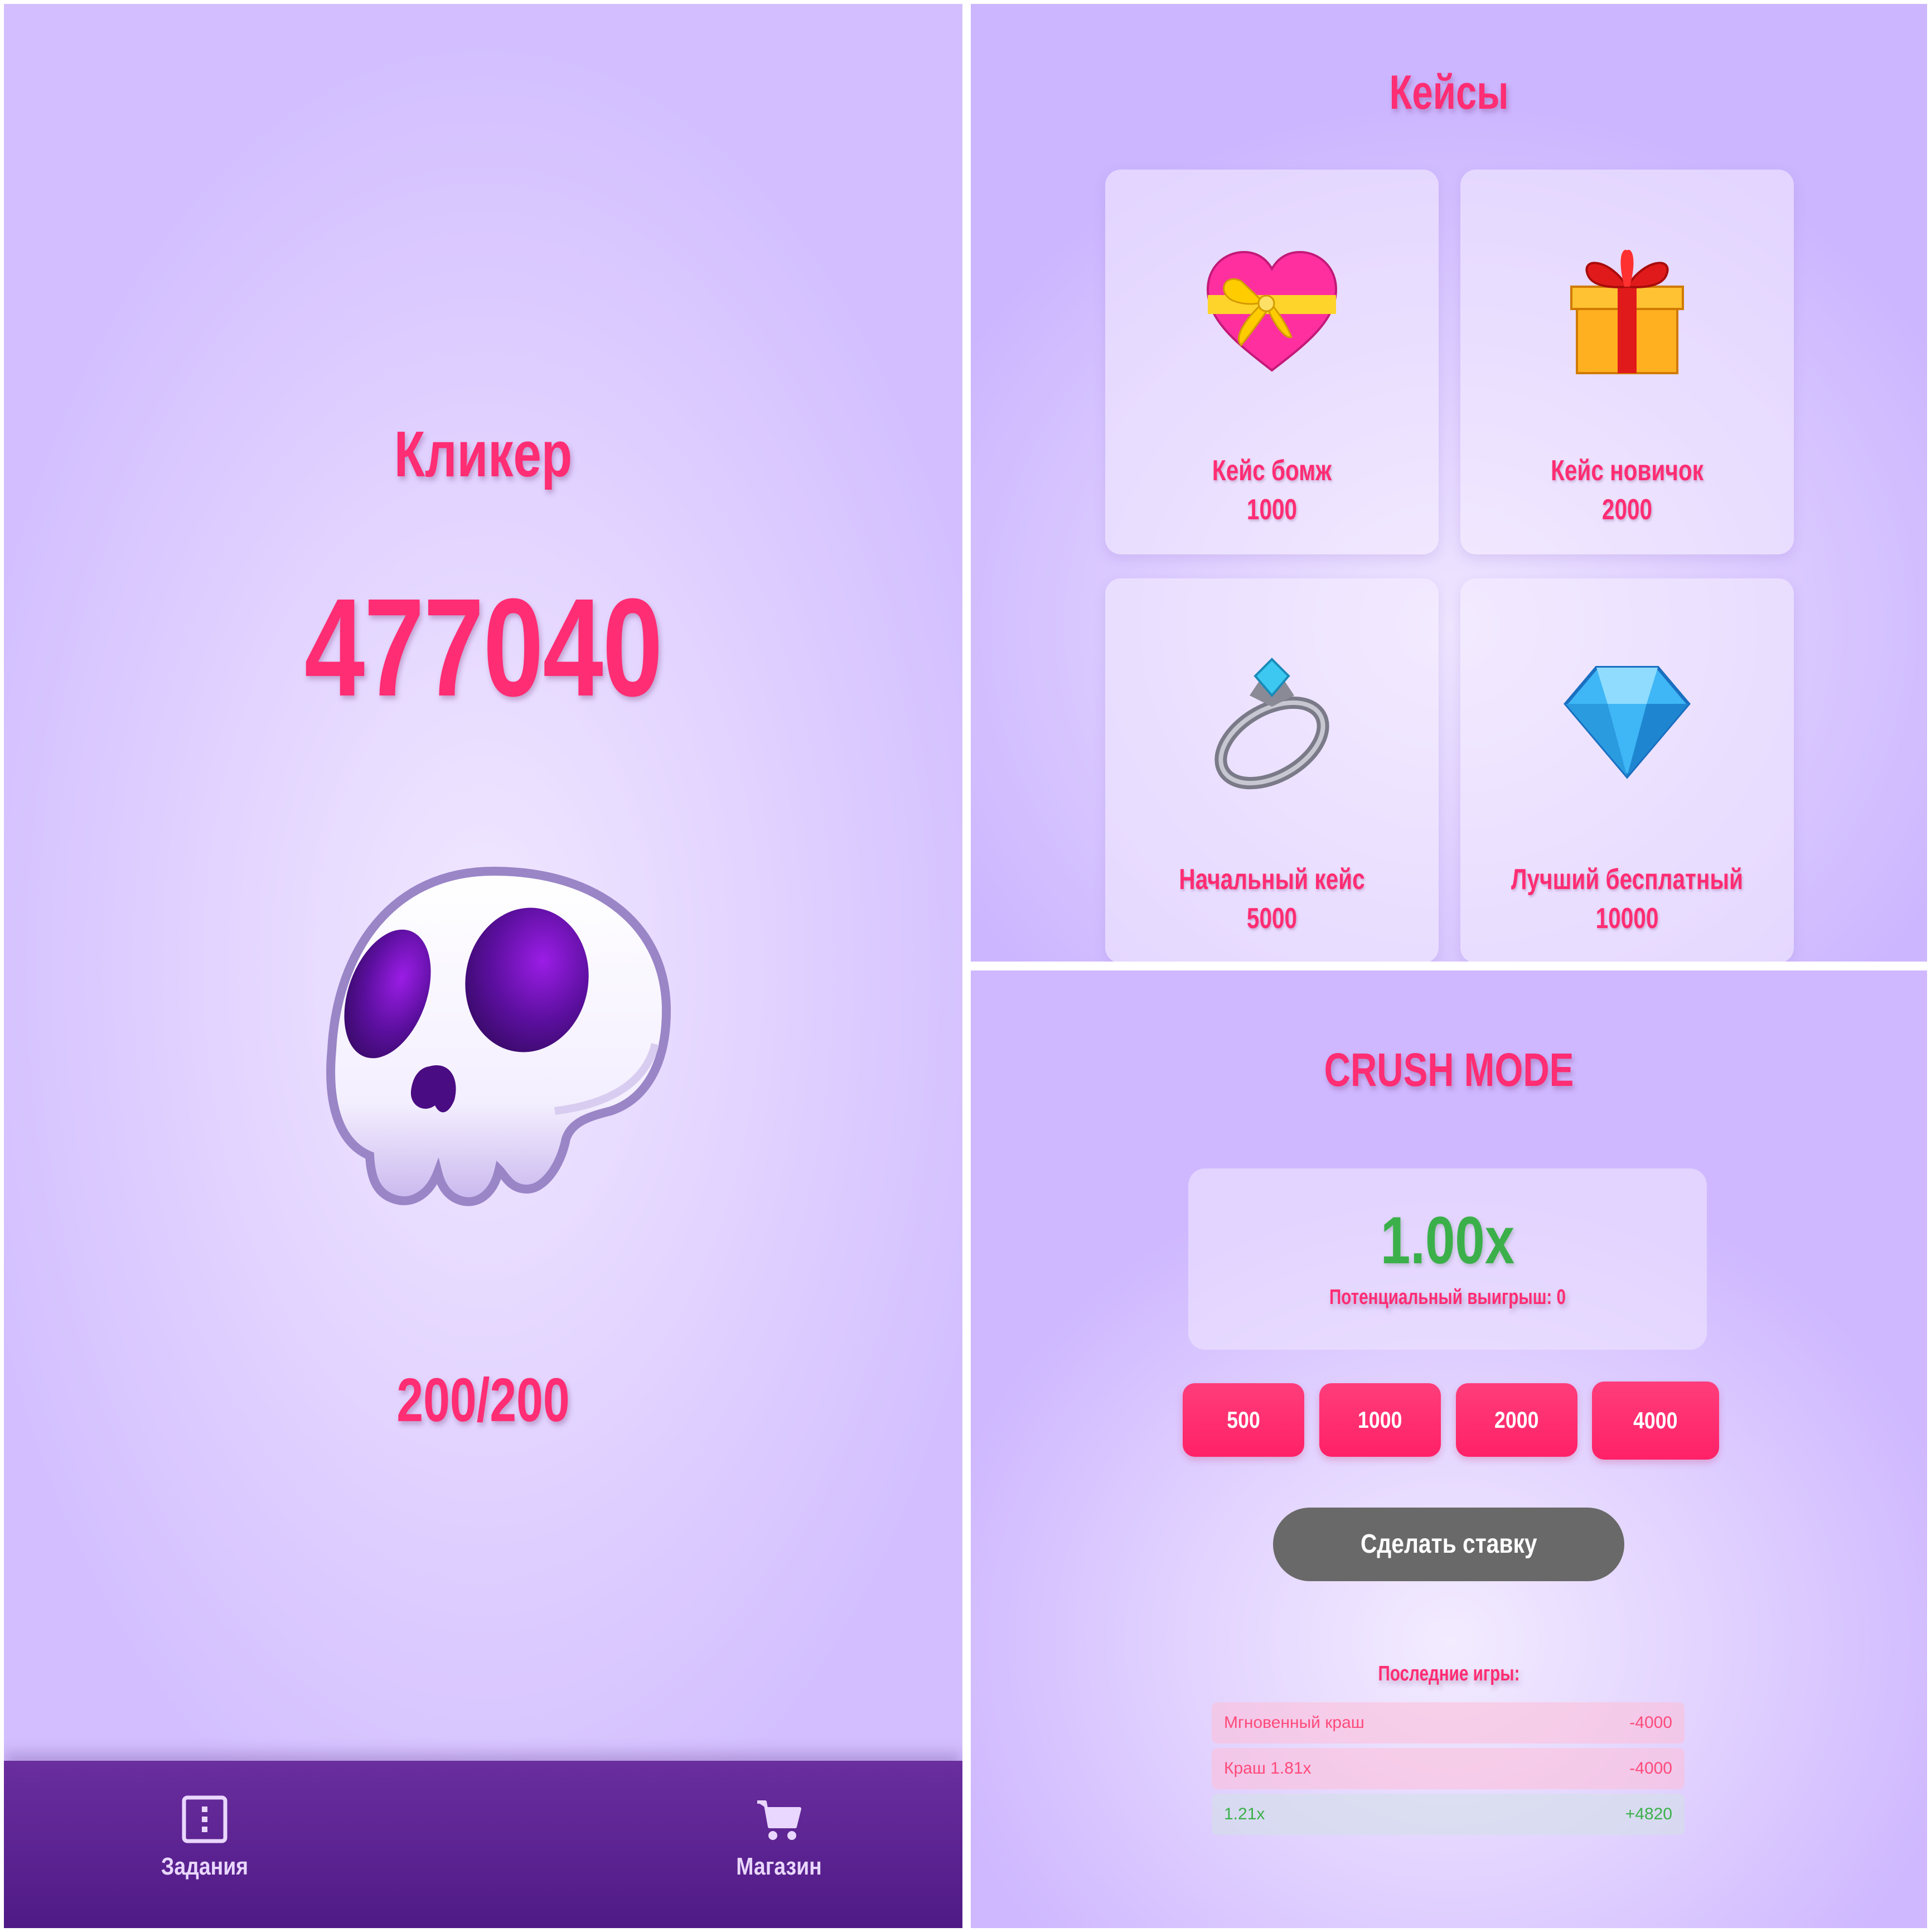 Image resolution: width=1931 pixels, height=1932 pixels. I want to click on multiplier-box: 1.00x Потенциальный выигрыш: 0, so click(1447, 1259).